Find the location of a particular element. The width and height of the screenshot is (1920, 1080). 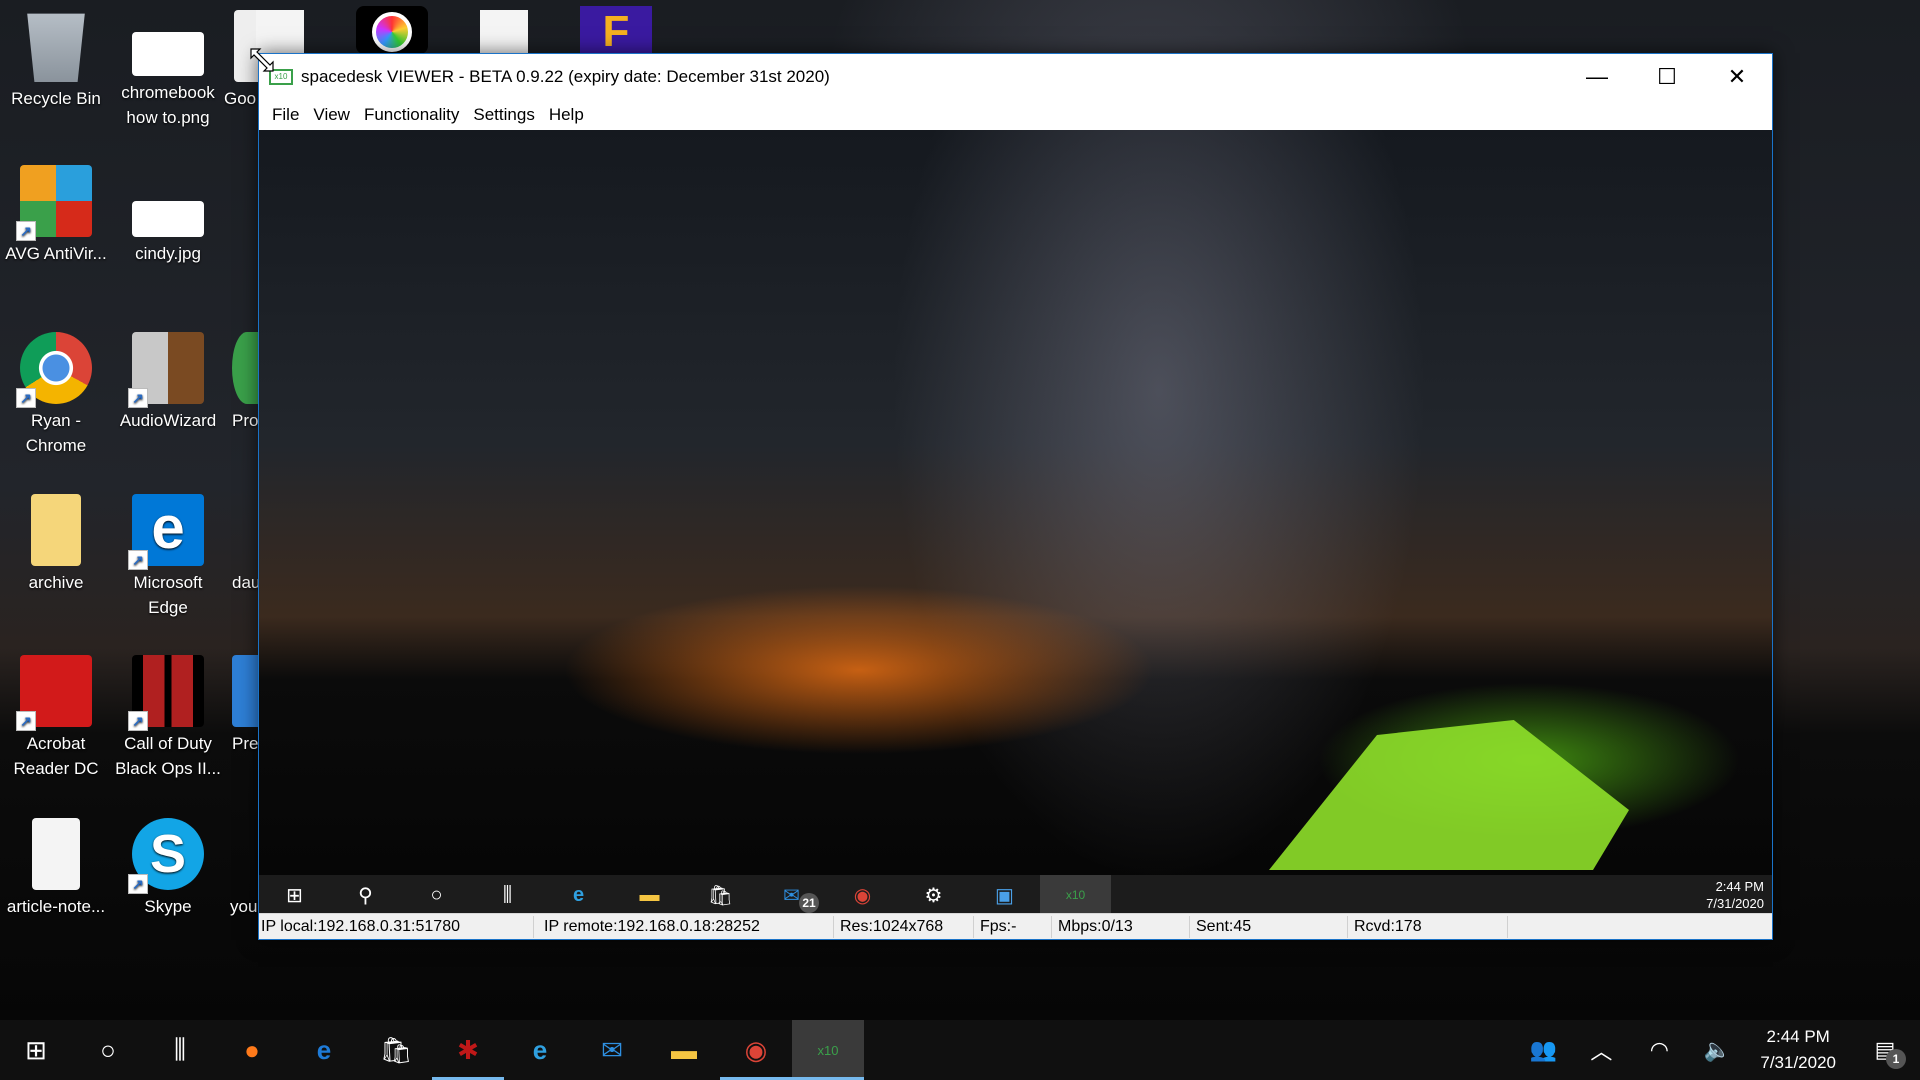

remote-settings-button: ⚙ is located at coordinates (933, 895).